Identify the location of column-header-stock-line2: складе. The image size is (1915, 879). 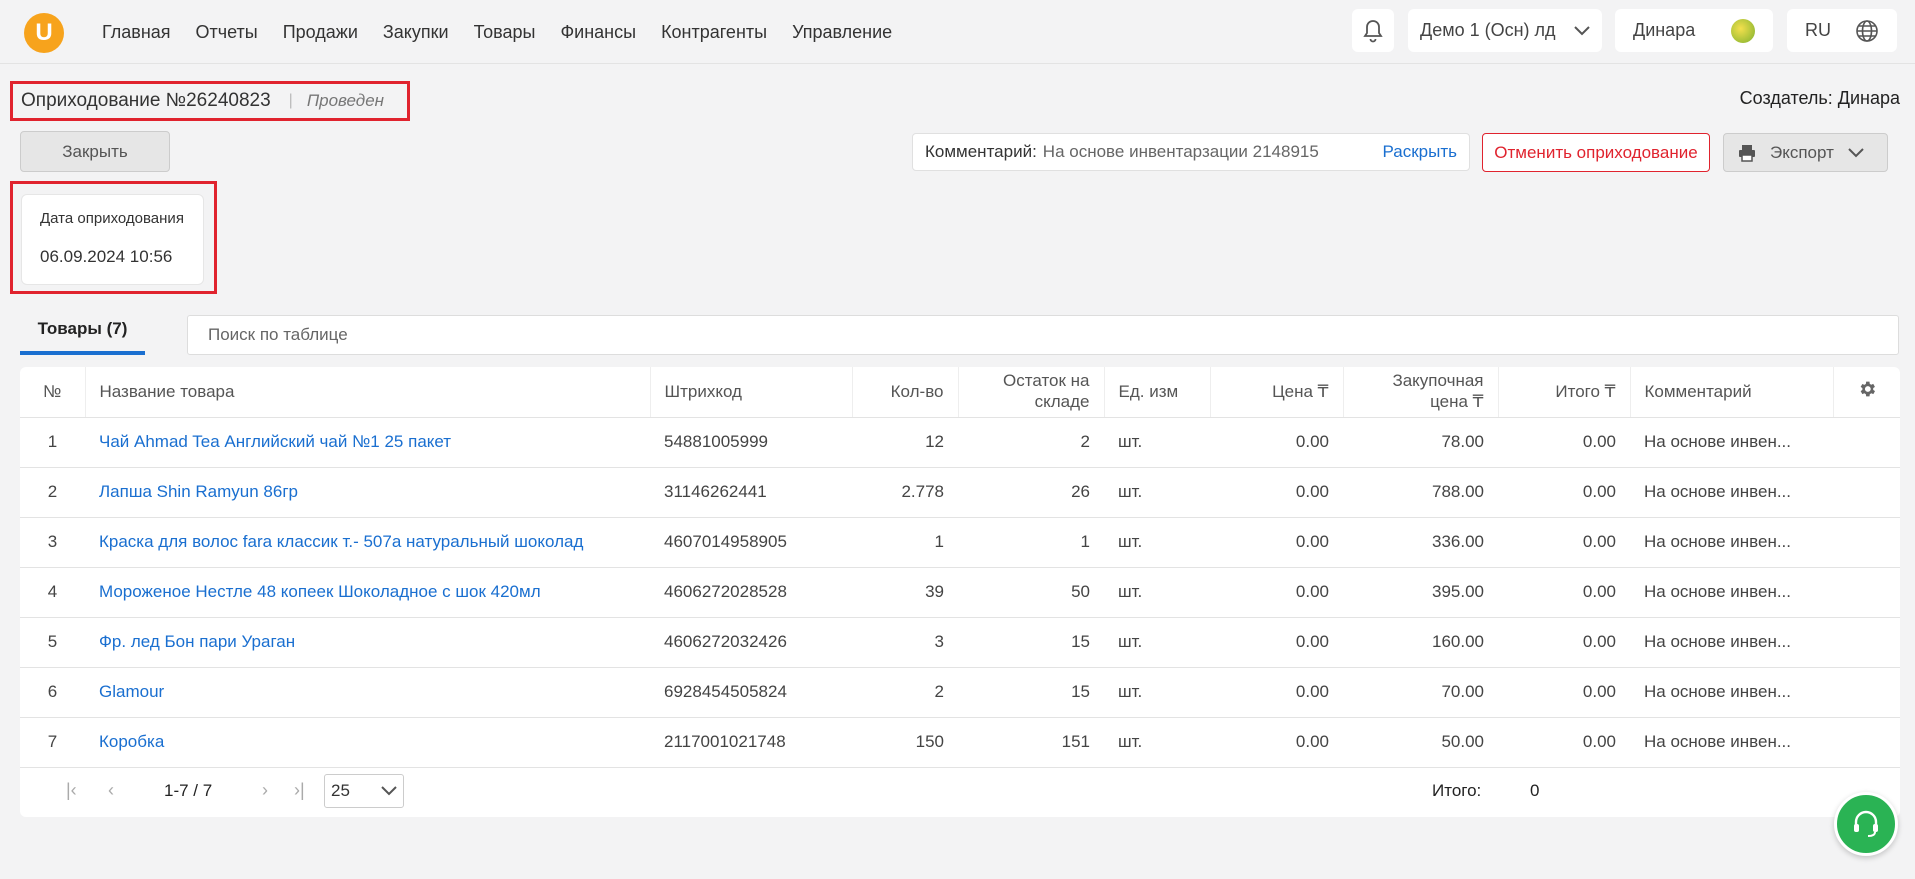
(1062, 401).